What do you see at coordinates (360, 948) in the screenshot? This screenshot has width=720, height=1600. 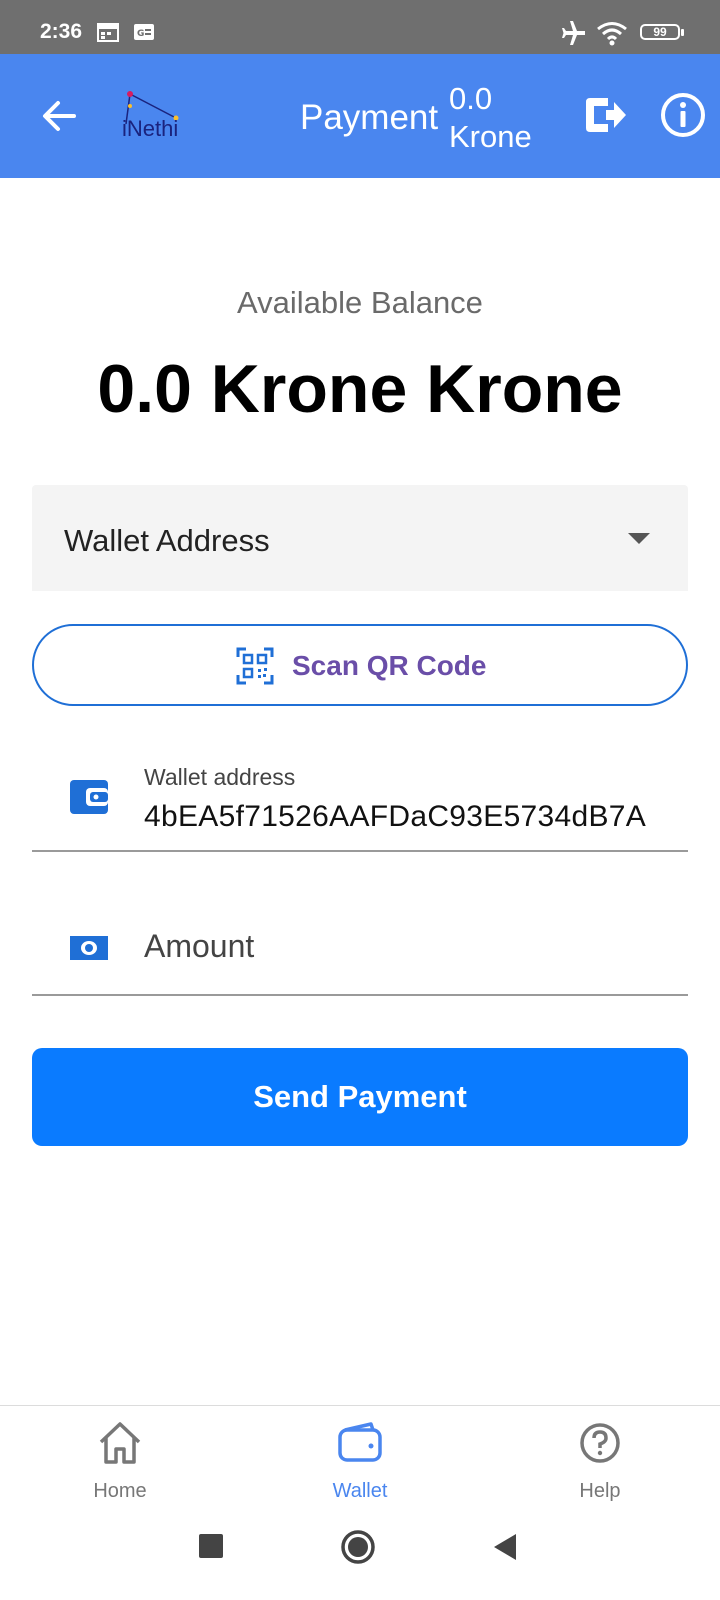 I see `amount-field: Amount` at bounding box center [360, 948].